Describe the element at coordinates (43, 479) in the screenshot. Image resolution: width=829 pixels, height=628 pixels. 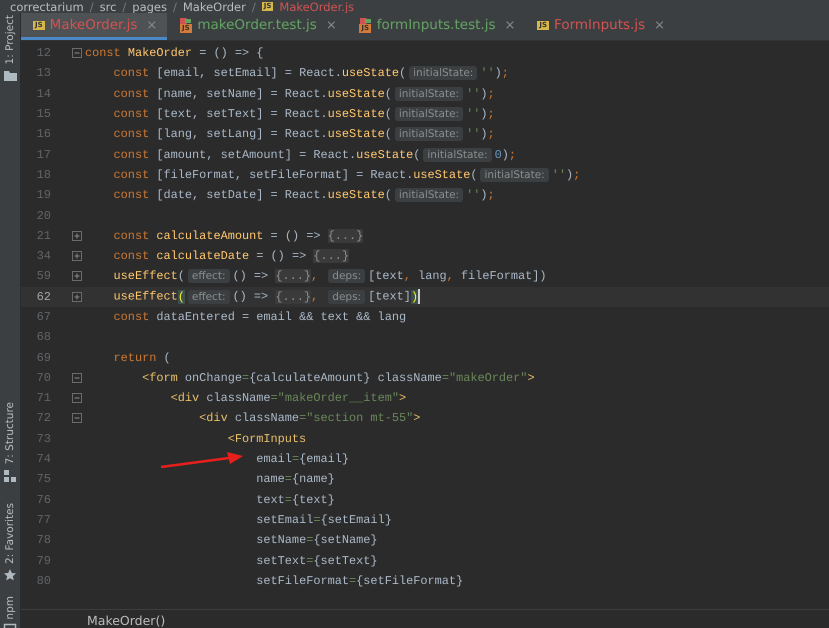
I see `line-number: 75` at that location.